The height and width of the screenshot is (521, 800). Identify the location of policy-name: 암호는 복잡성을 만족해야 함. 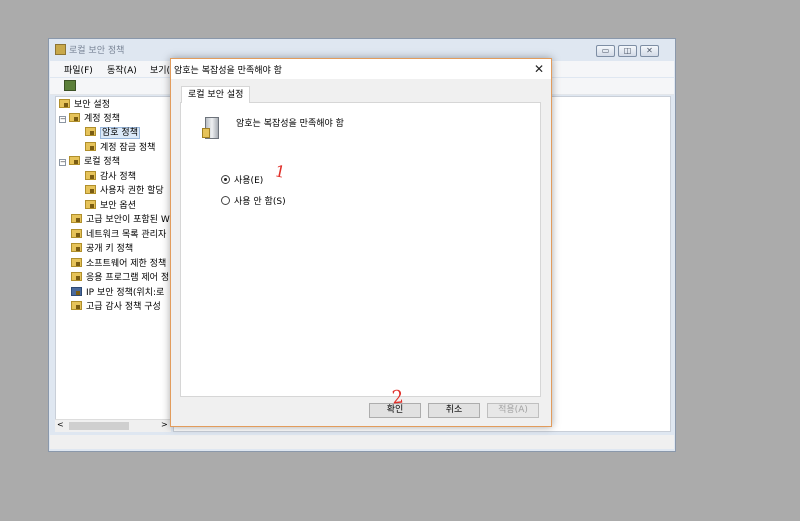
(290, 124).